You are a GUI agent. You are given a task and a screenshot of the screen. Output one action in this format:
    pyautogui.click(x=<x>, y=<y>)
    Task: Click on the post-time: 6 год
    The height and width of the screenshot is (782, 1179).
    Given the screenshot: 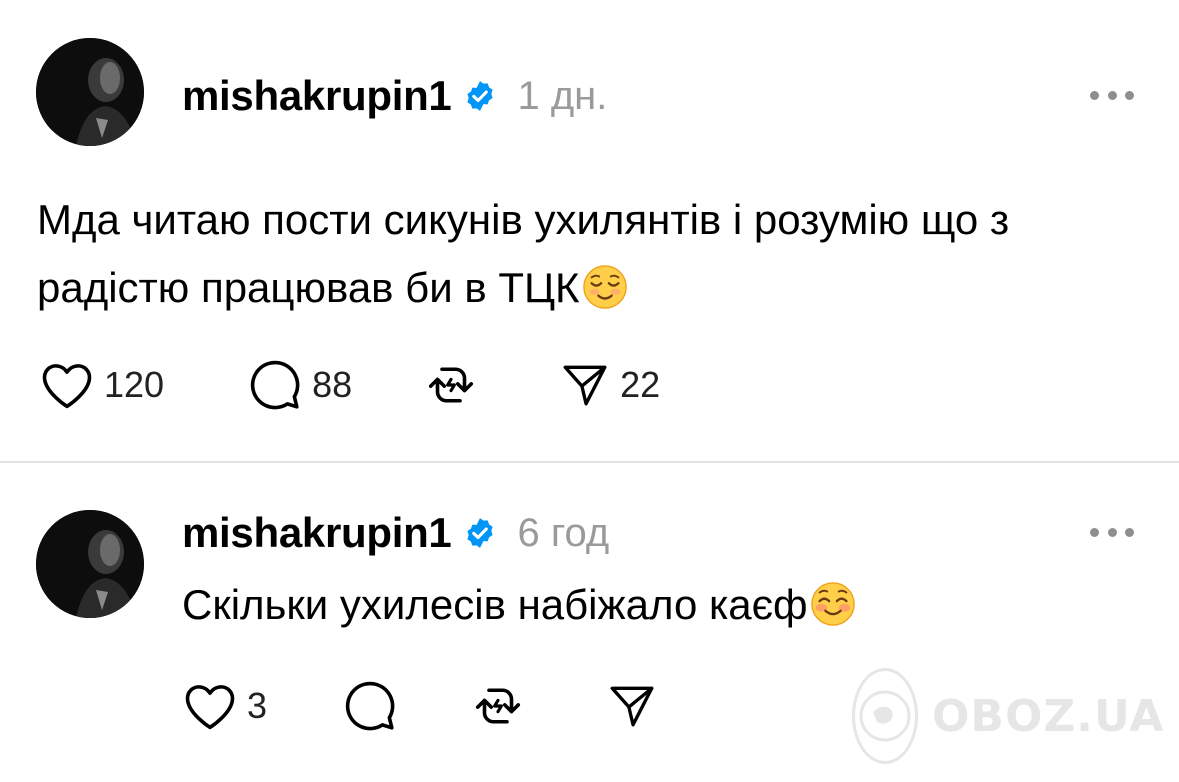 What is the action you would take?
    pyautogui.click(x=563, y=532)
    